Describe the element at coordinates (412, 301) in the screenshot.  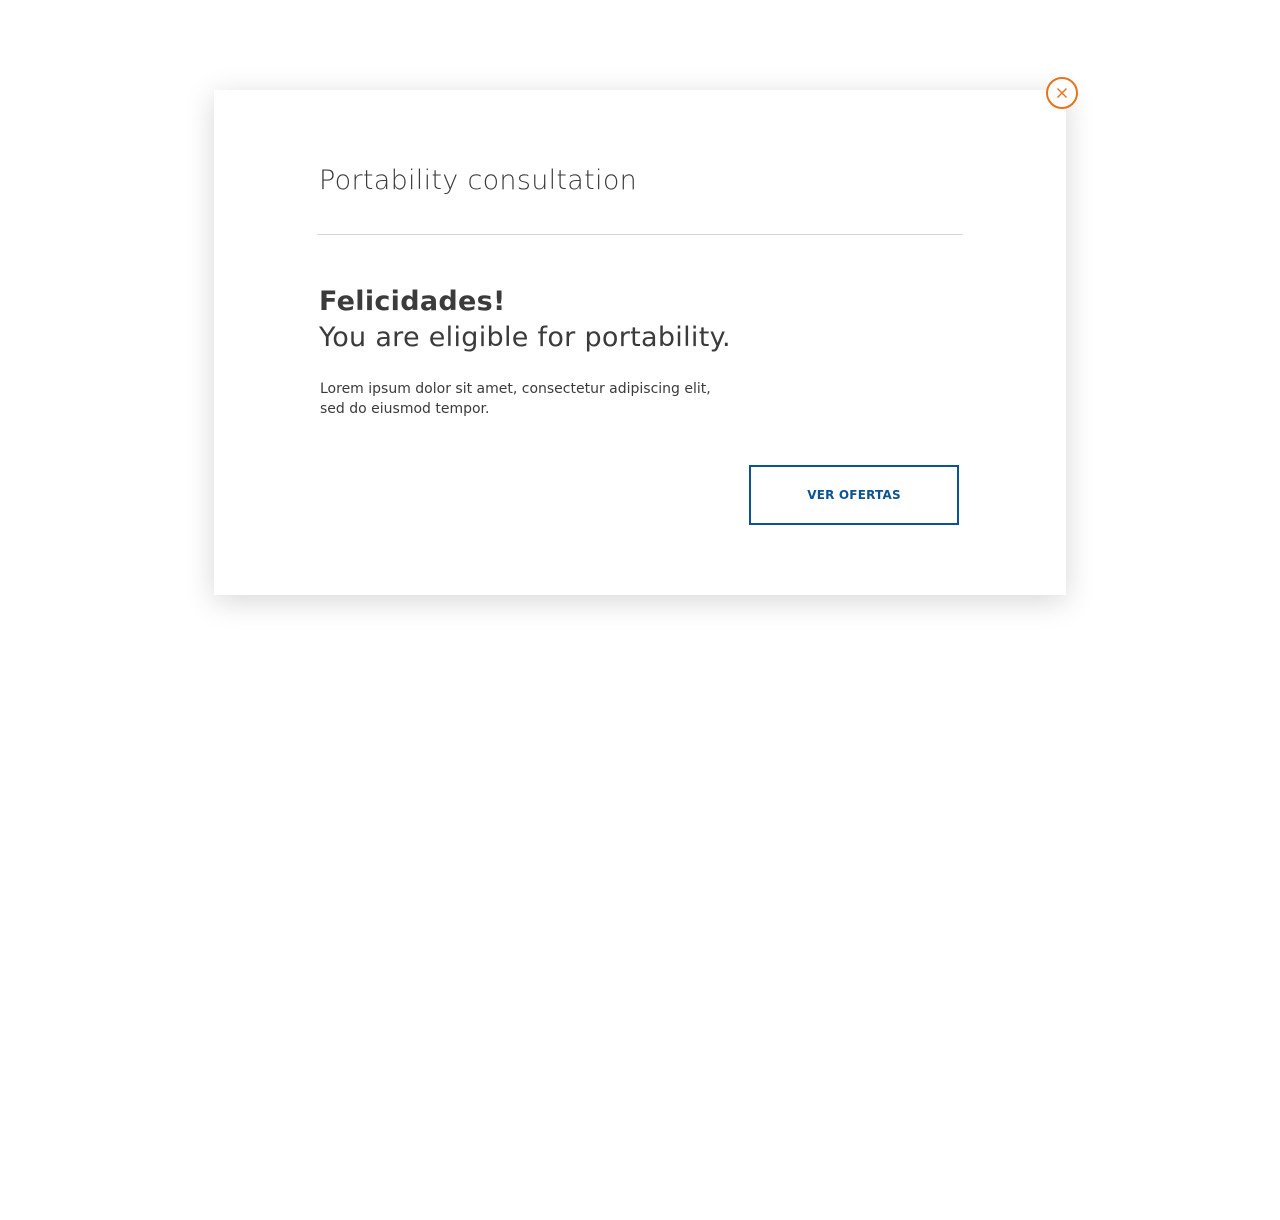
I see `result-headline: Felicidades!` at that location.